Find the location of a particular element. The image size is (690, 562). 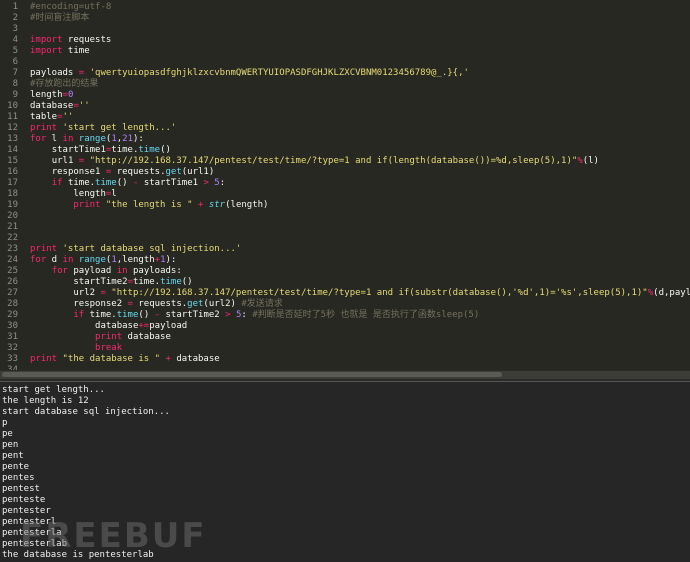

code-token: d is located at coordinates (54, 260).